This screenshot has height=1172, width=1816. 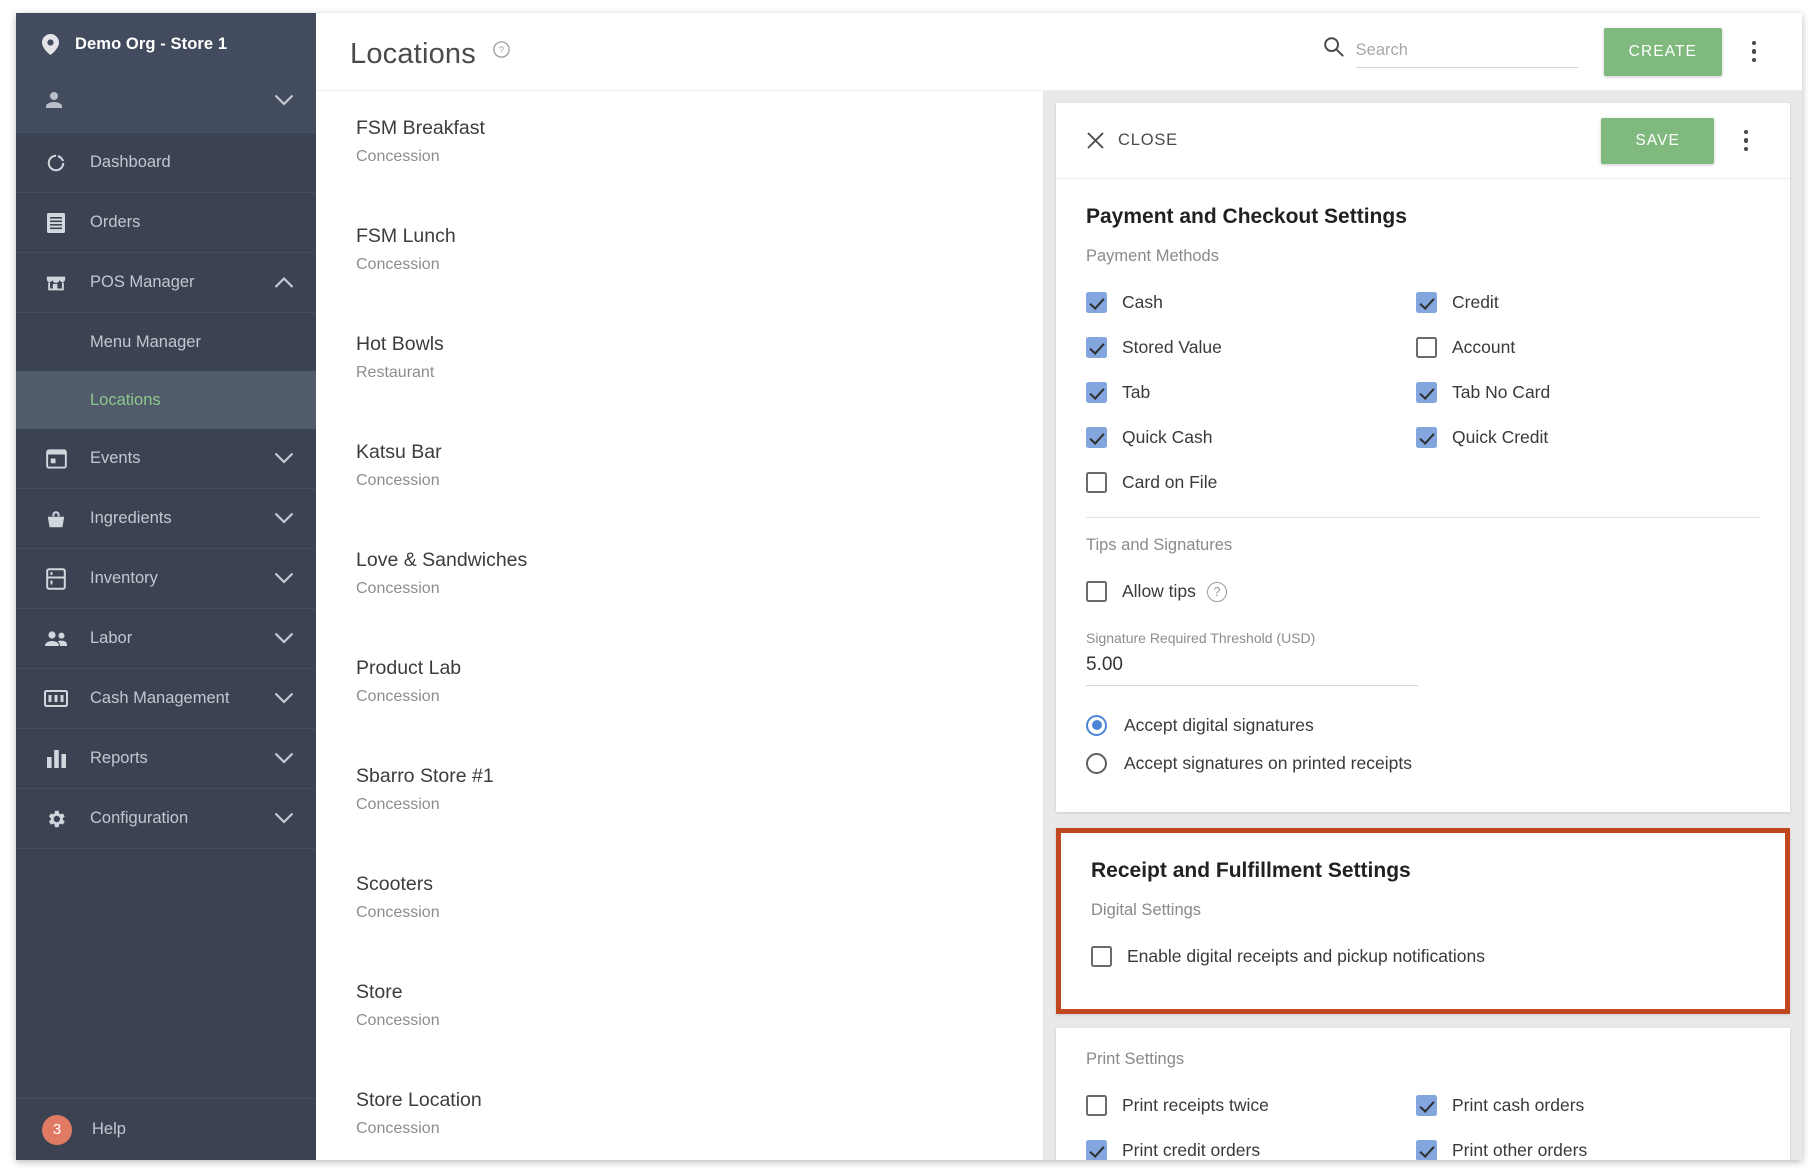 I want to click on create-button: CREATE, so click(x=1662, y=51).